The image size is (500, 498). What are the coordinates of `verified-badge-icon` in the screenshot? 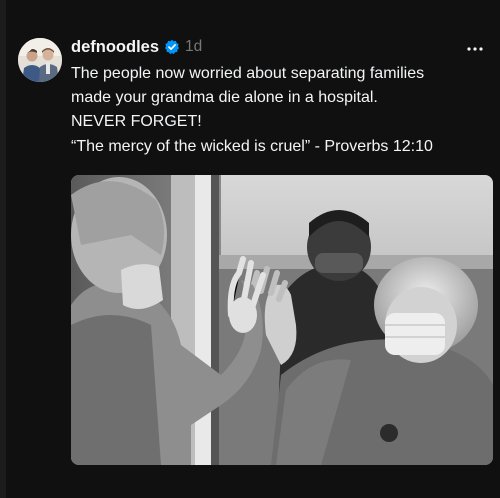 It's located at (172, 47).